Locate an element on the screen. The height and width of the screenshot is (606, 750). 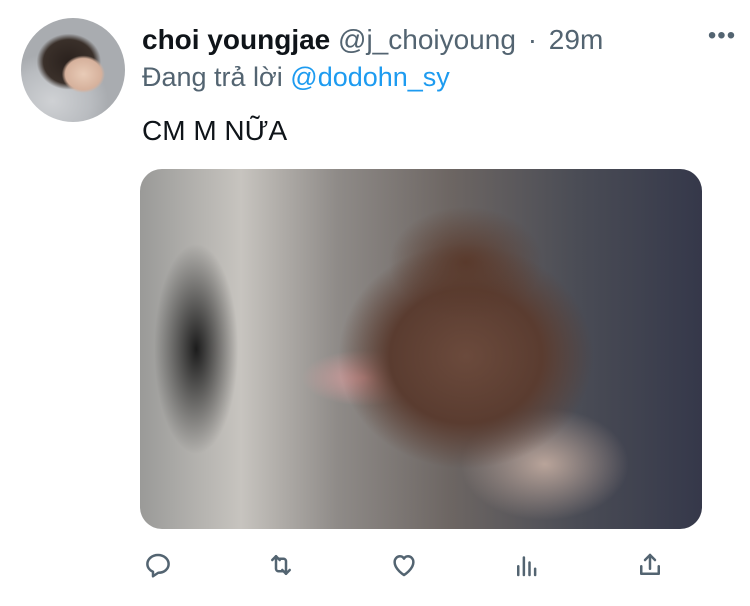
reply-to-link: @dodohn_sy is located at coordinates (370, 77).